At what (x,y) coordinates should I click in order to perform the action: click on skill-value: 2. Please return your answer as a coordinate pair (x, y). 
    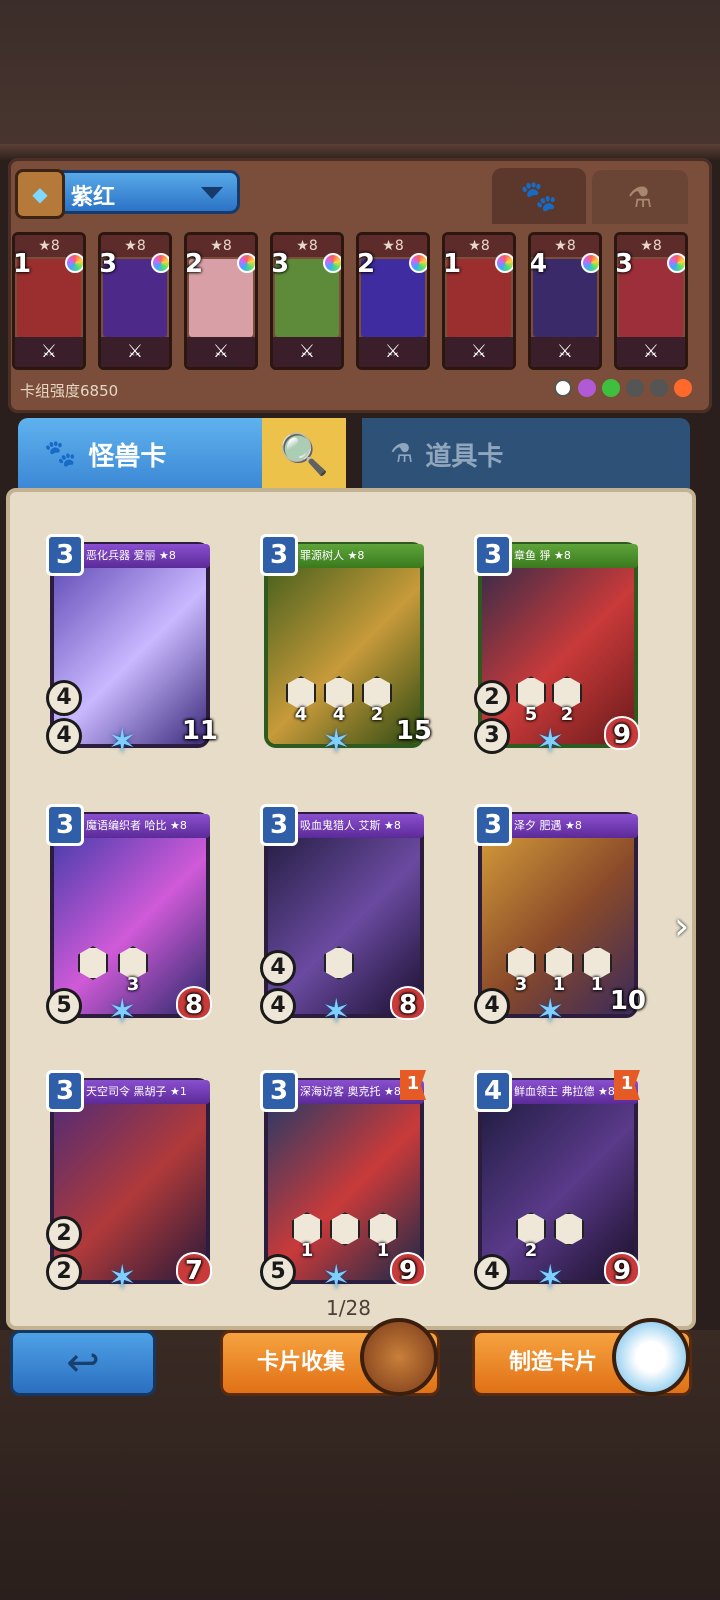
    Looking at the image, I should click on (377, 714).